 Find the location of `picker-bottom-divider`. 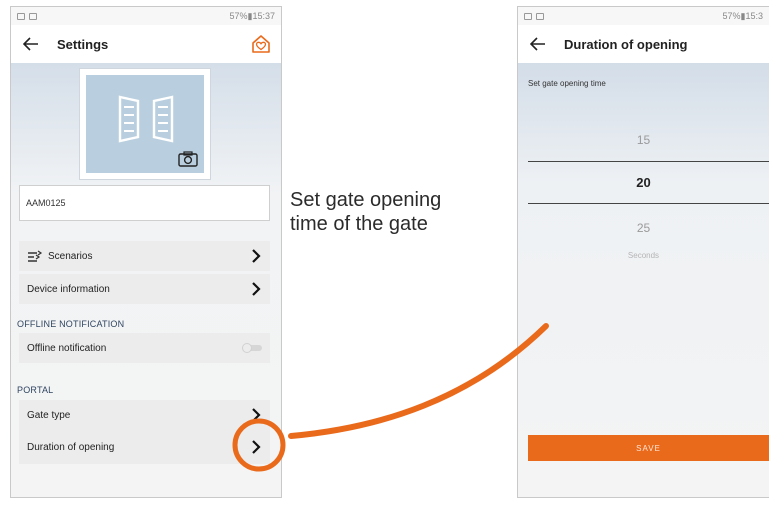

picker-bottom-divider is located at coordinates (648, 203).